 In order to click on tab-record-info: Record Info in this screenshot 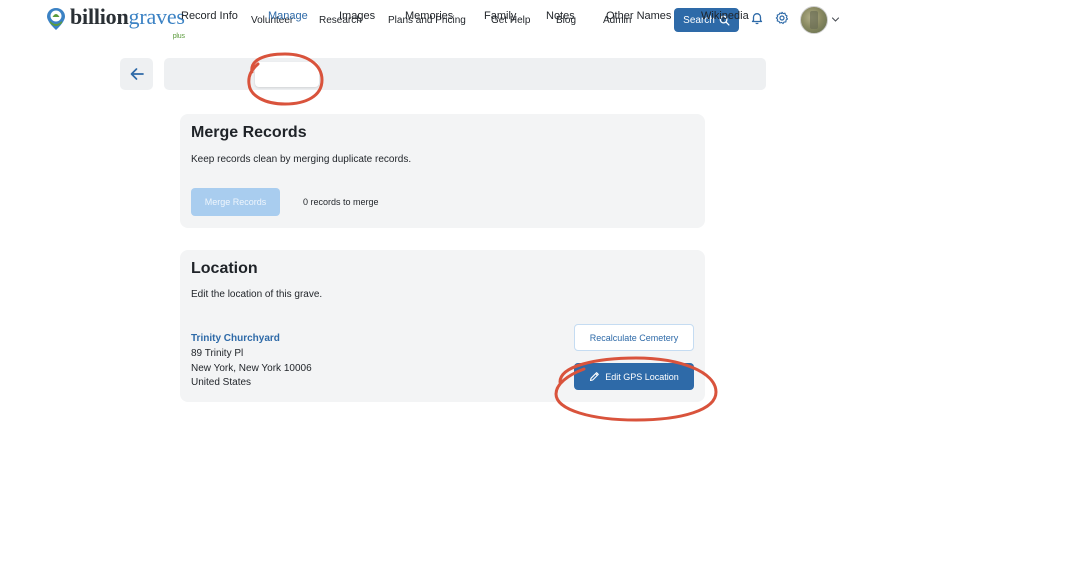, I will do `click(209, 16)`.